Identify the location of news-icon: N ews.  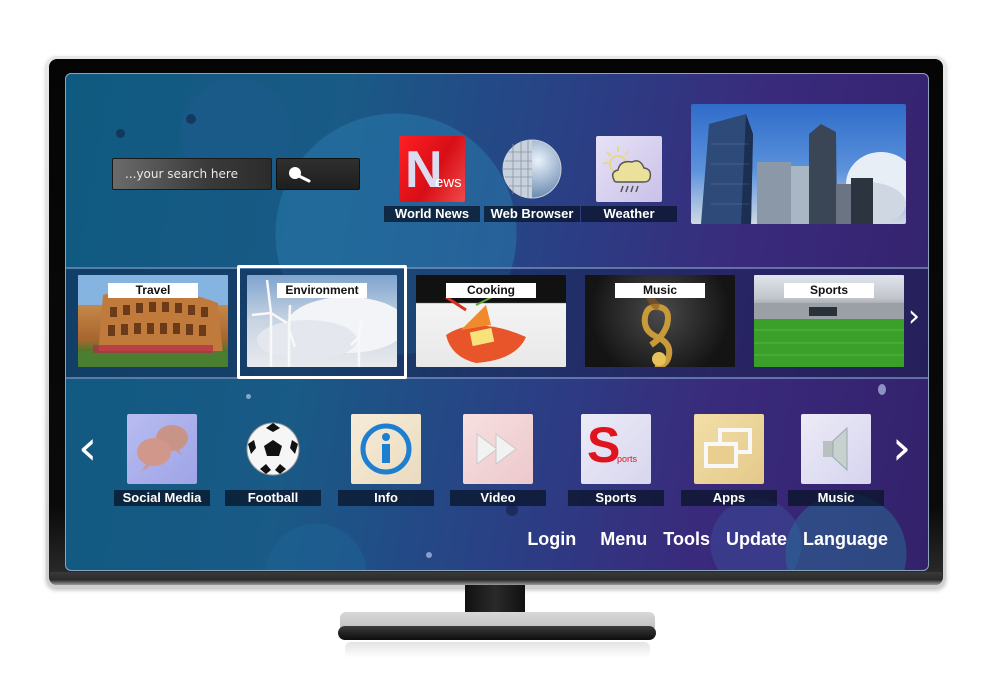
(432, 169).